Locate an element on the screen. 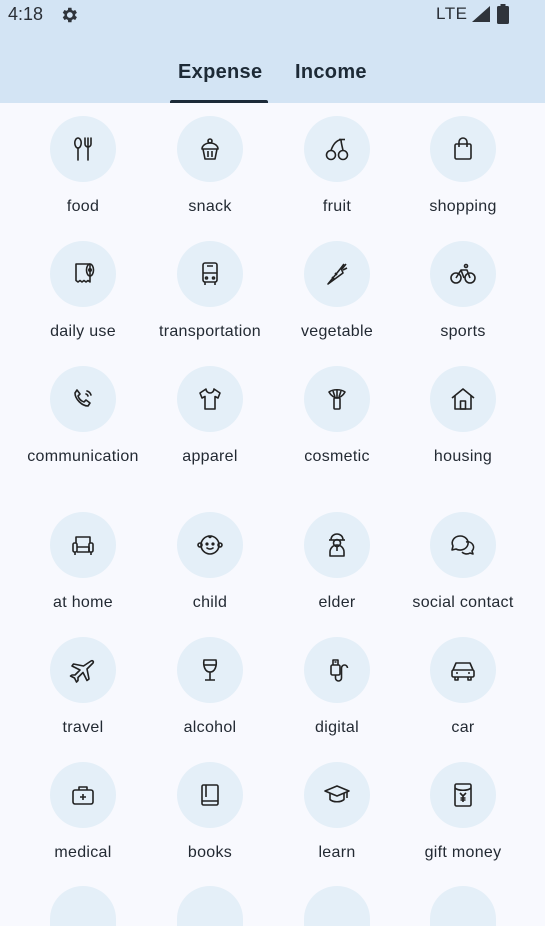 Image resolution: width=545 pixels, height=926 pixels. carrot-icon is located at coordinates (337, 274).